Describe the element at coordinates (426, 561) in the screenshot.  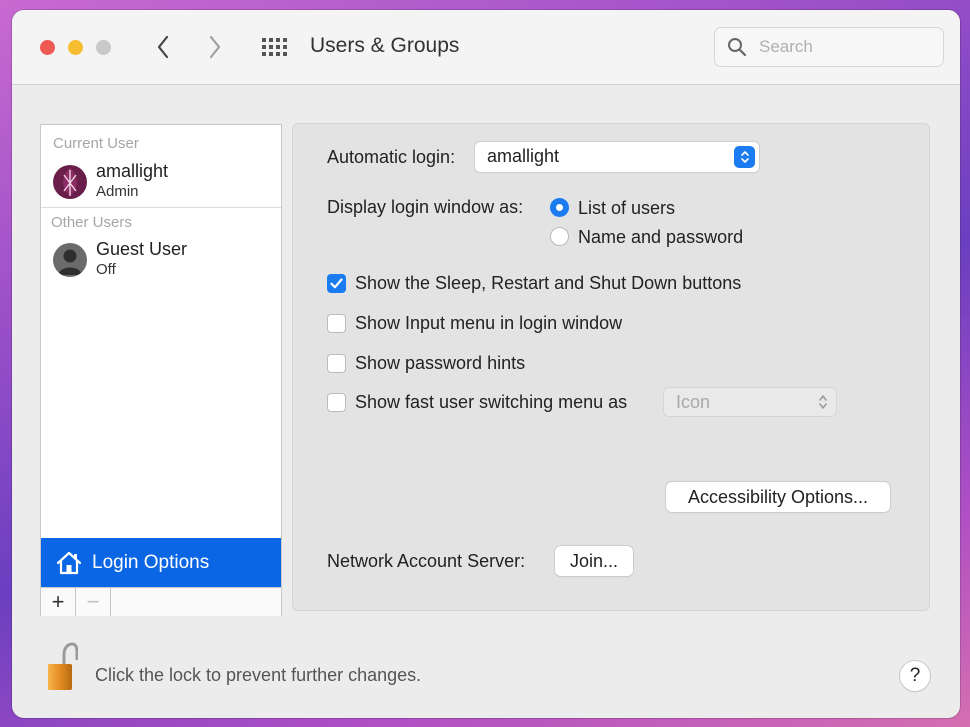
I see `network-account-server-label: Network Account Server:` at that location.